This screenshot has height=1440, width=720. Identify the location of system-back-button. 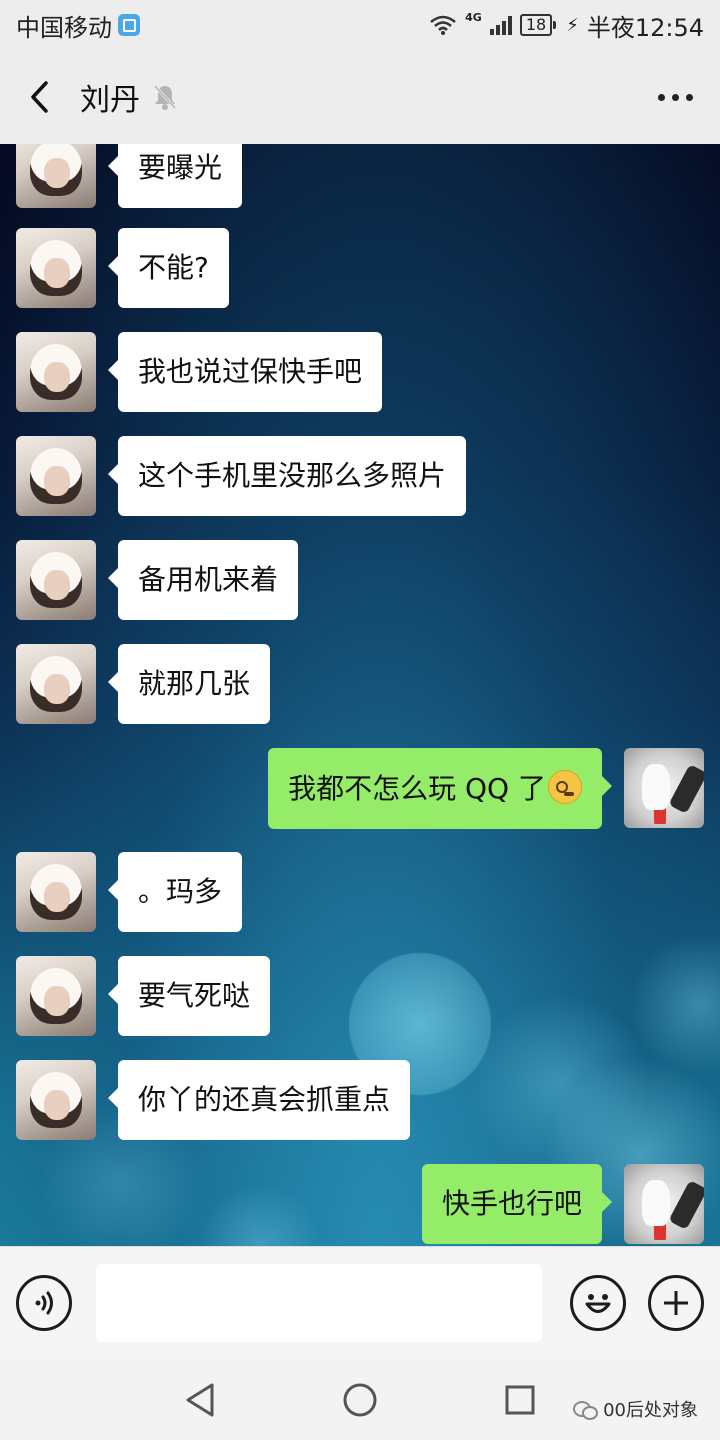
(200, 1400).